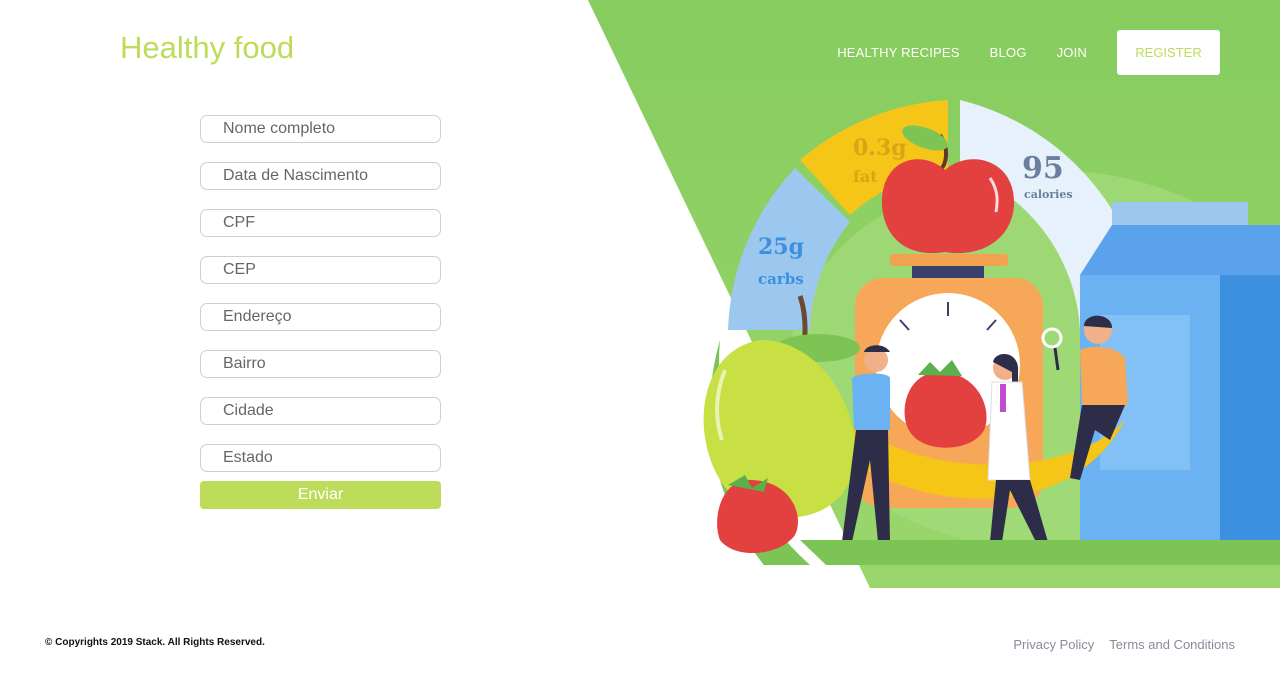  Describe the element at coordinates (320, 411) in the screenshot. I see `city-field` at that location.